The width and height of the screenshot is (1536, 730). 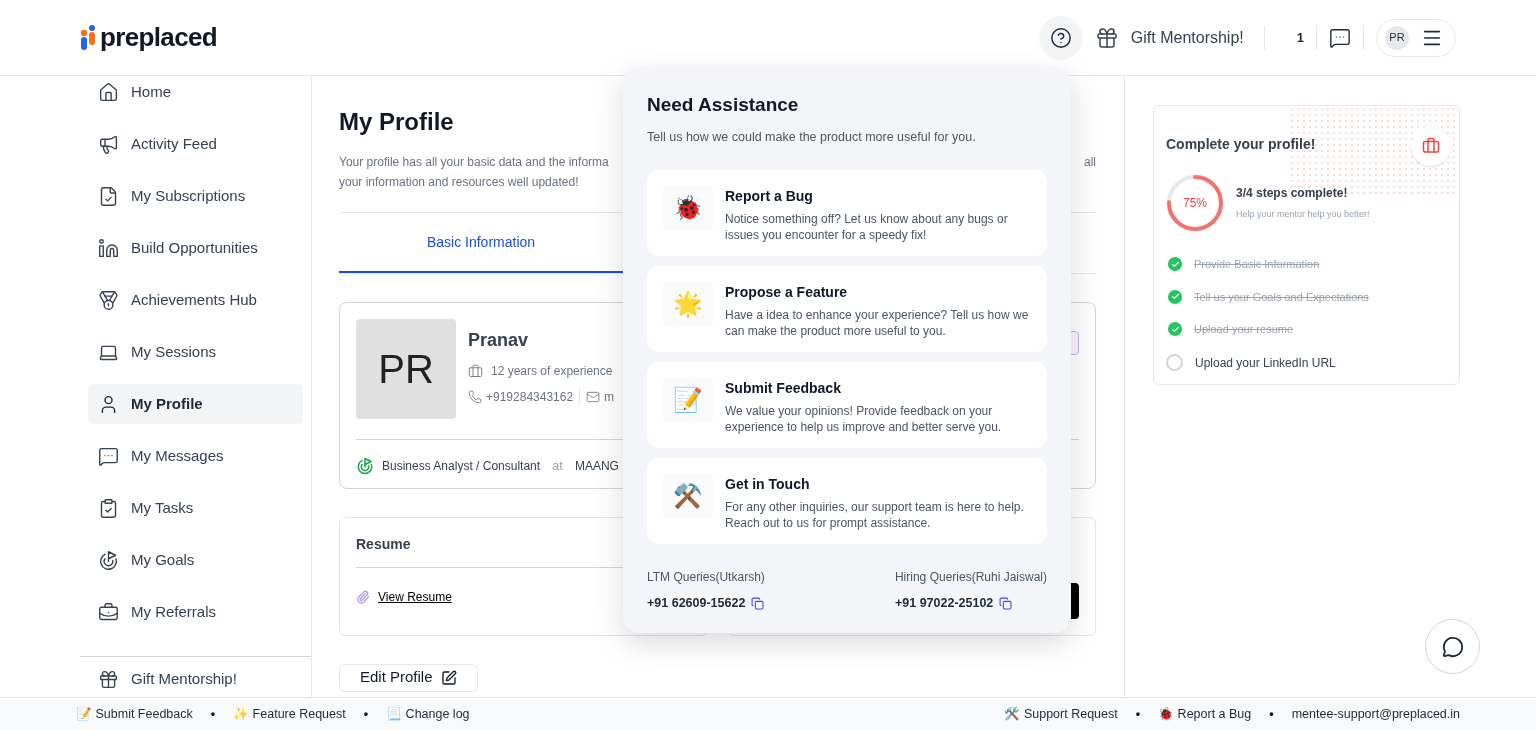 What do you see at coordinates (134, 714) in the screenshot?
I see `footer-link: 📝 Submit Feedback` at bounding box center [134, 714].